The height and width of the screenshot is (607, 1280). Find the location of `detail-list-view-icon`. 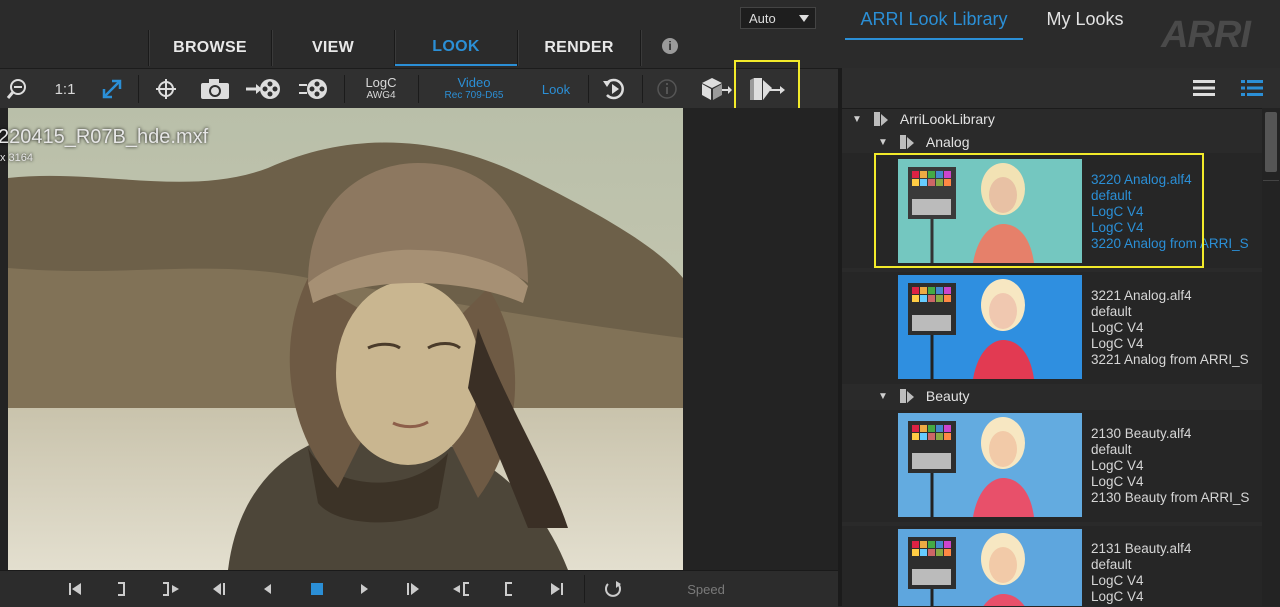

detail-list-view-icon is located at coordinates (1252, 90).